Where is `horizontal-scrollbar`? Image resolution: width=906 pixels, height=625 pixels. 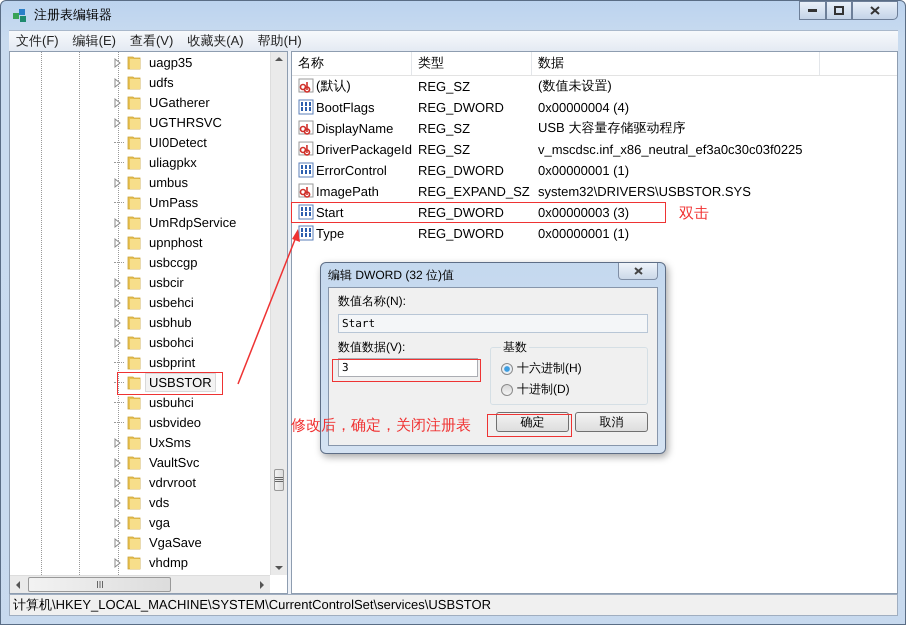 horizontal-scrollbar is located at coordinates (140, 584).